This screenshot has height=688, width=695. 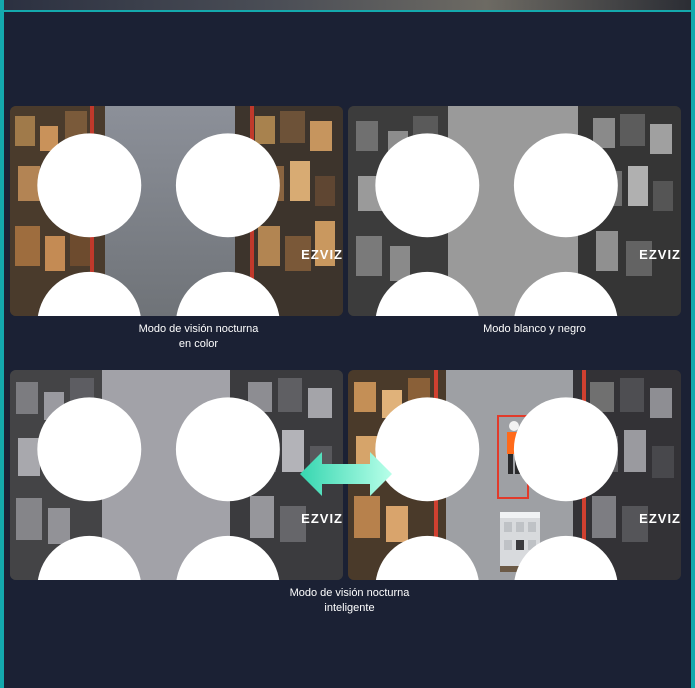 I want to click on caption-color-night-vision: Modo de visión nocturna en color, so click(x=198, y=337).